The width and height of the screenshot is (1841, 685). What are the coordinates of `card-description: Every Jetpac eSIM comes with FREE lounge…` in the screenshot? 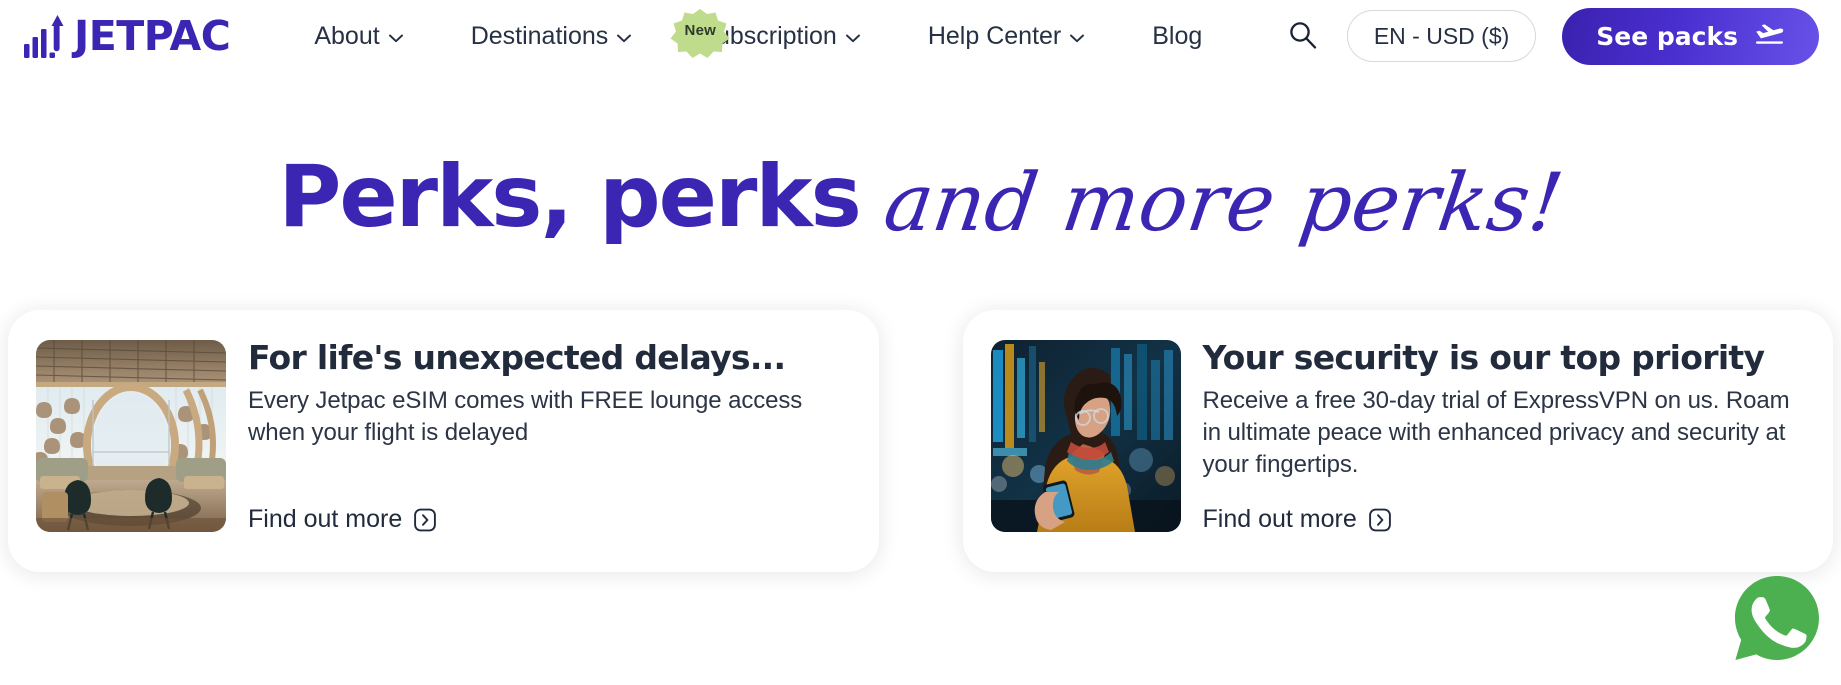 It's located at (525, 416).